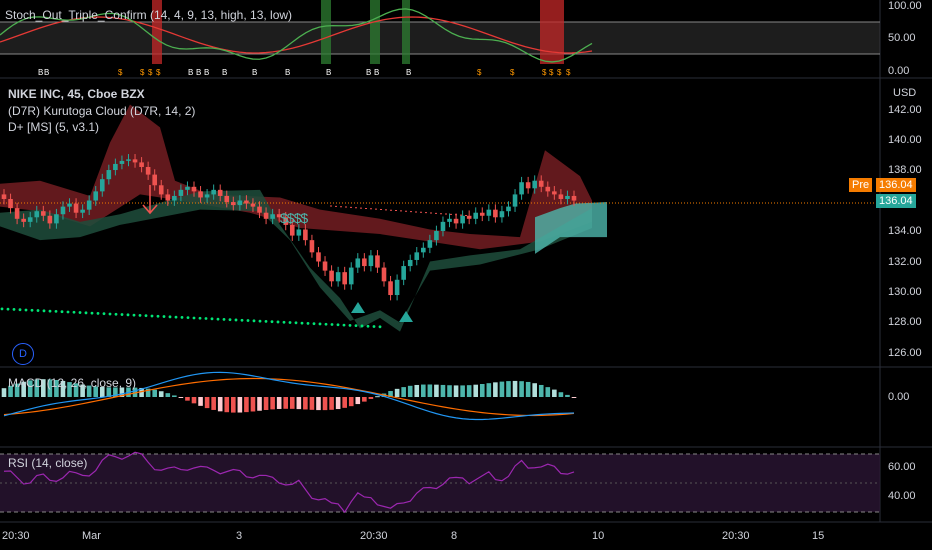  I want to click on stoch-tick: 100.00, so click(905, 6).